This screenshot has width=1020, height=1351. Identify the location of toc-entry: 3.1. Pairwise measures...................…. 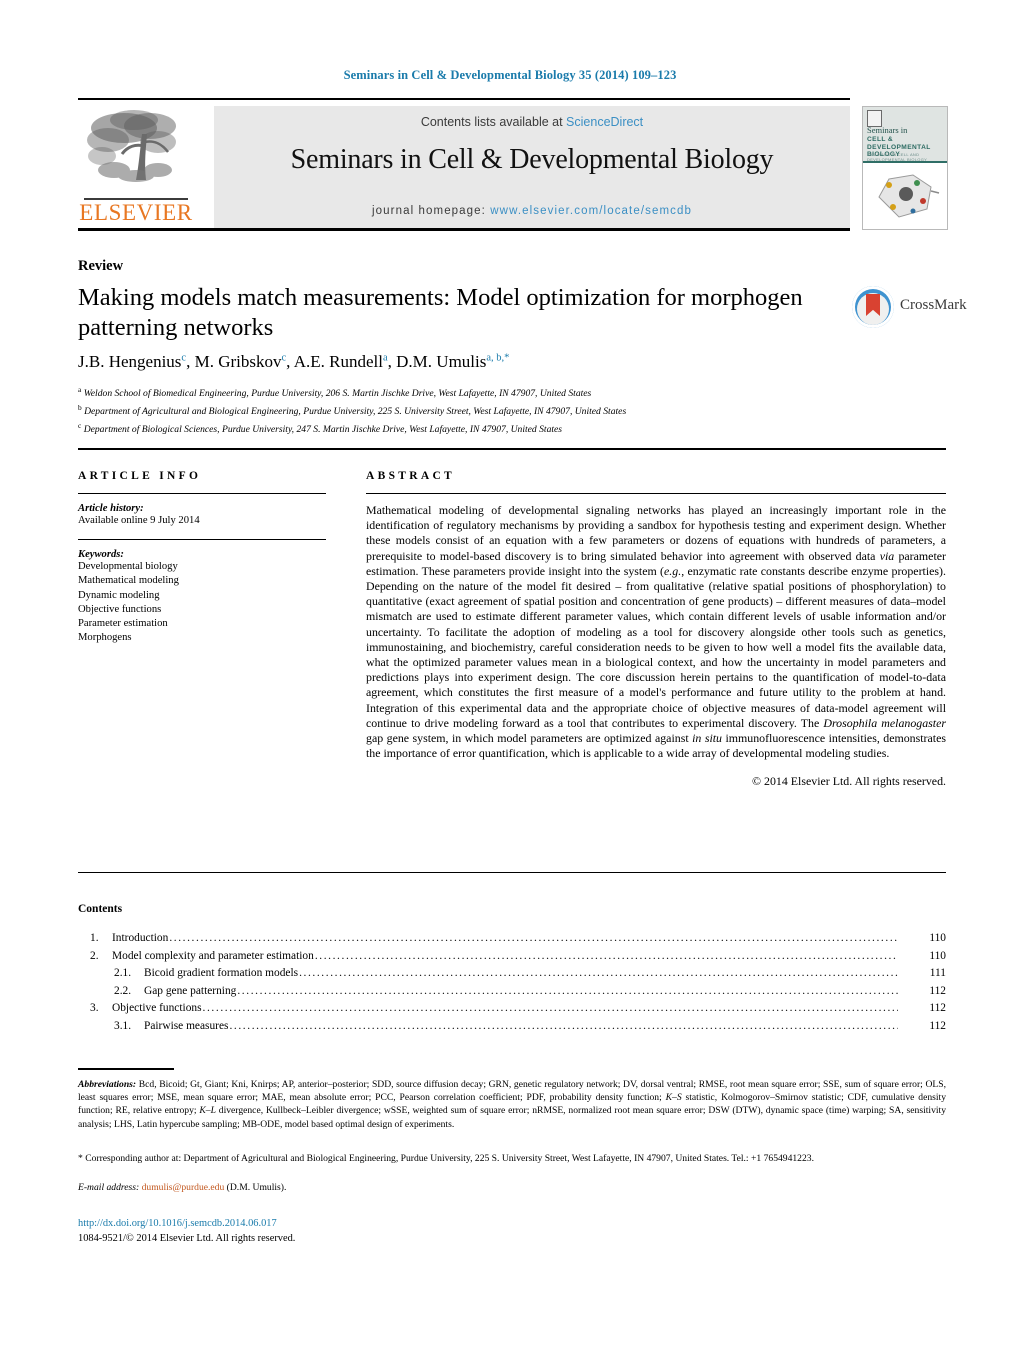
(512, 1029).